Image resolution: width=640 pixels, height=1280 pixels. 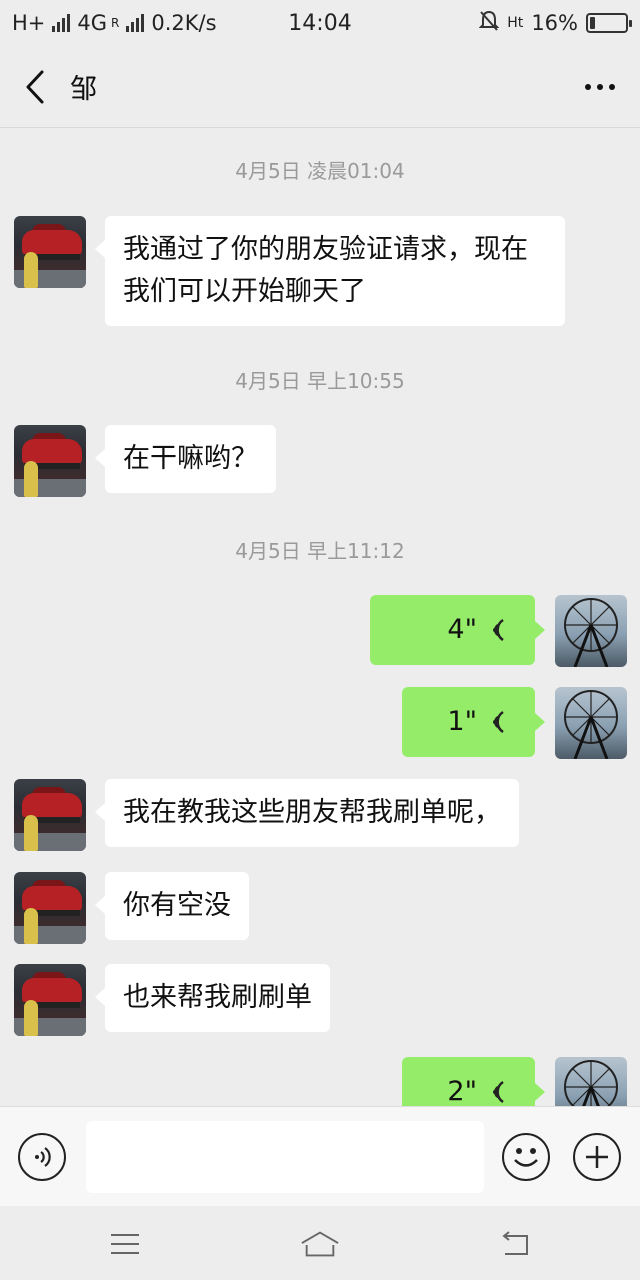 I want to click on voice-duration: 2", so click(x=462, y=1091).